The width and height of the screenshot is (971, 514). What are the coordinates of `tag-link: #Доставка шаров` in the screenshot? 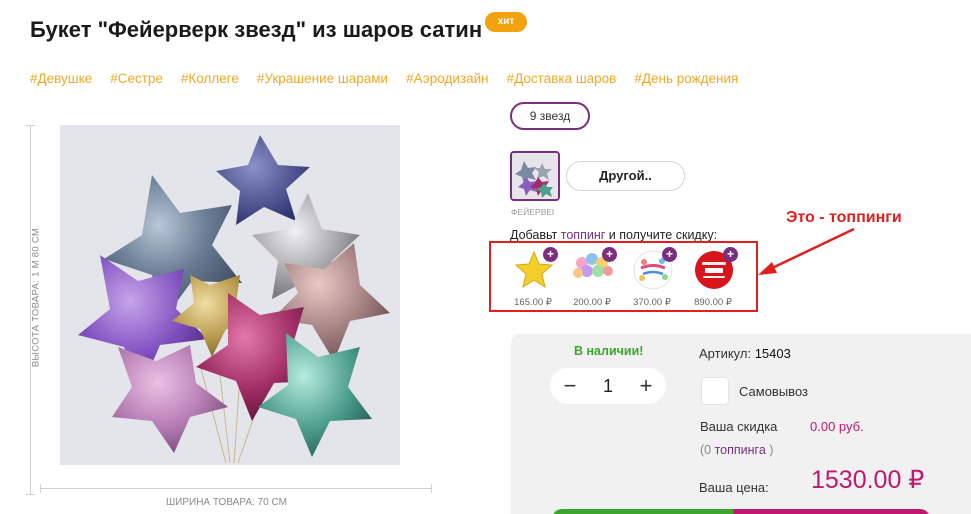 It's located at (562, 78).